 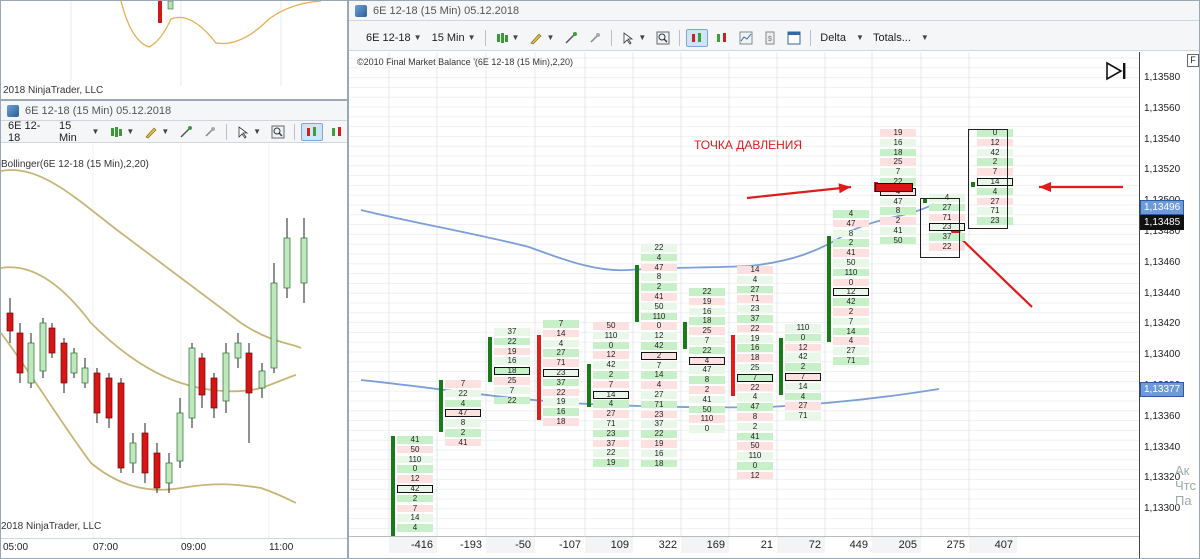 What do you see at coordinates (898, 231) in the screenshot?
I see `footprint-cell: 41` at bounding box center [898, 231].